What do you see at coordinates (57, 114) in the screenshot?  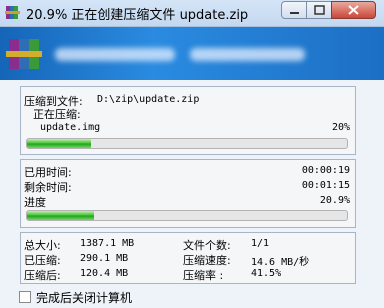 I see `status-label: 正在压缩:` at bounding box center [57, 114].